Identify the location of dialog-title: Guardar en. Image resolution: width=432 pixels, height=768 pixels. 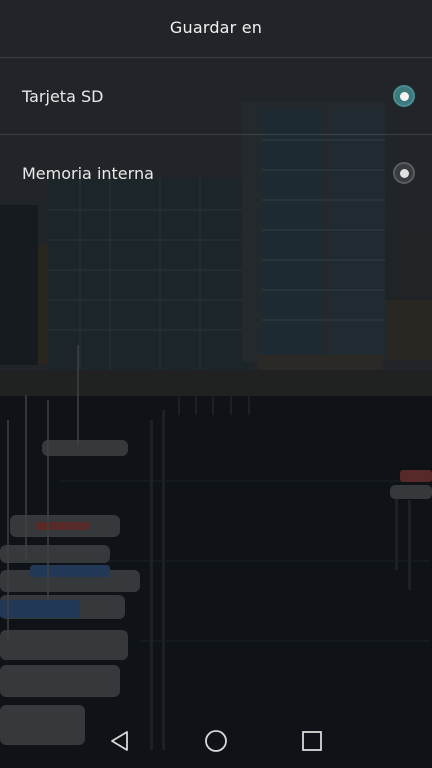
(216, 27).